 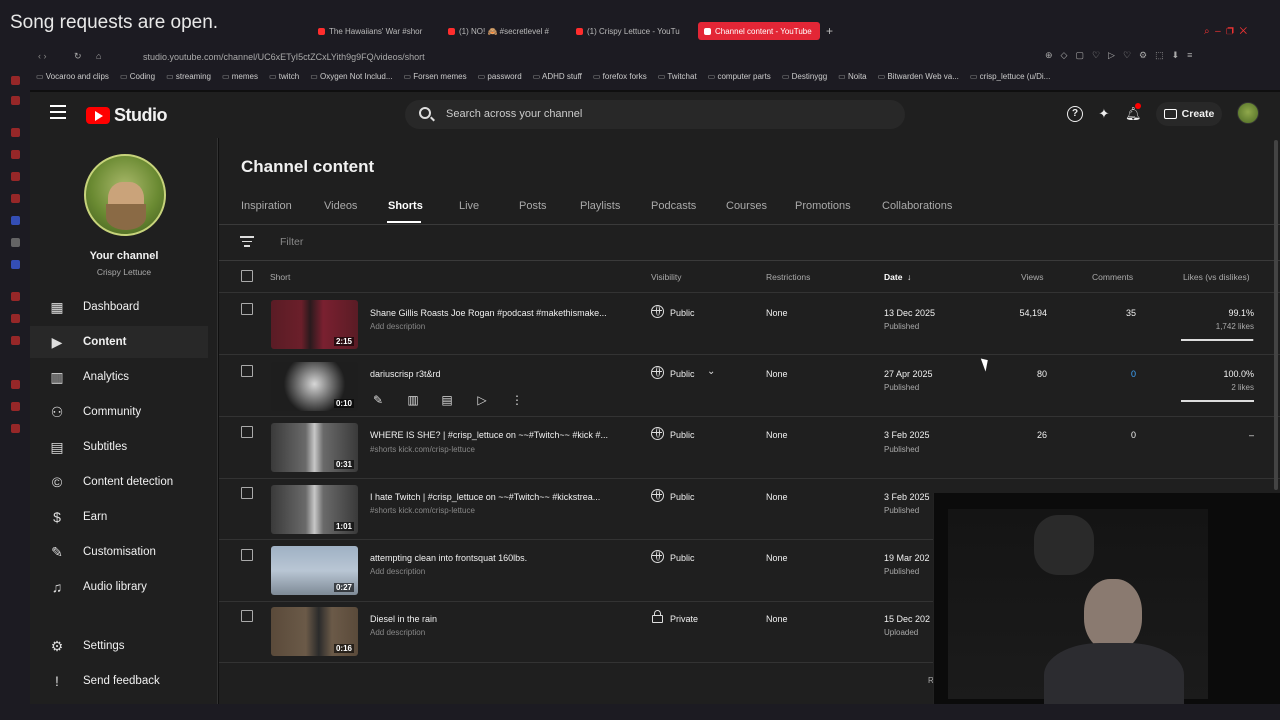 I want to click on youtube-icon: ▷, so click(x=482, y=400).